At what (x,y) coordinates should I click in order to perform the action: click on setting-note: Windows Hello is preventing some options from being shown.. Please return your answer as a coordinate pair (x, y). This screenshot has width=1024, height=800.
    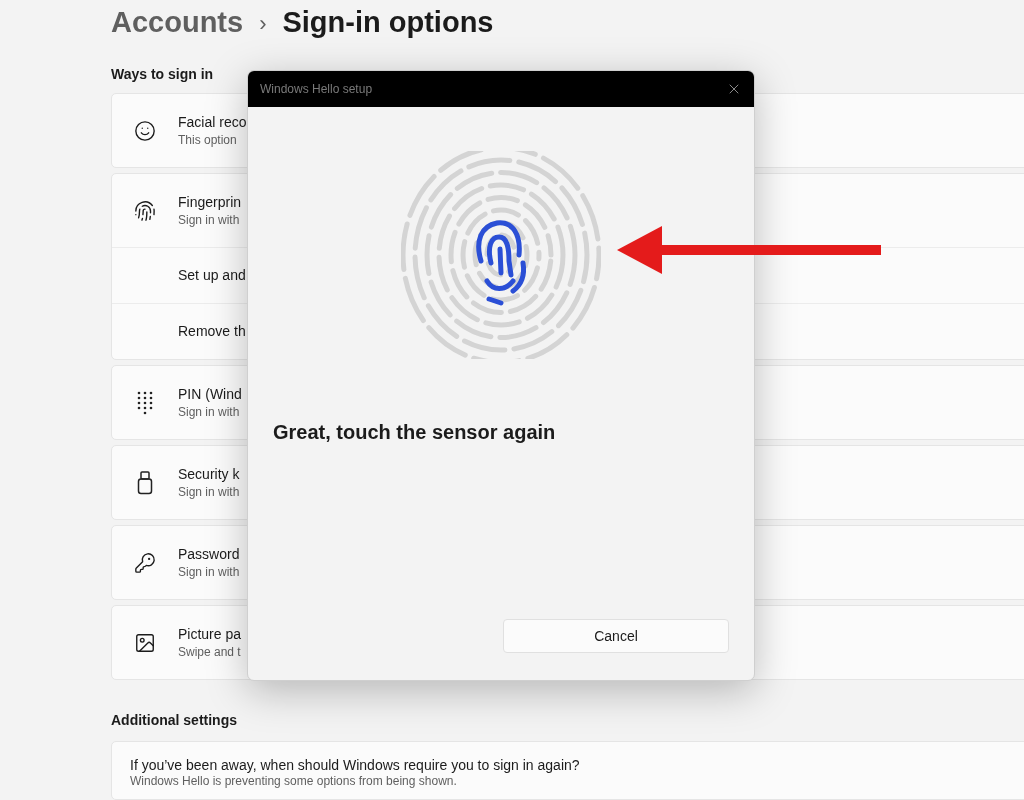
    Looking at the image, I should click on (294, 781).